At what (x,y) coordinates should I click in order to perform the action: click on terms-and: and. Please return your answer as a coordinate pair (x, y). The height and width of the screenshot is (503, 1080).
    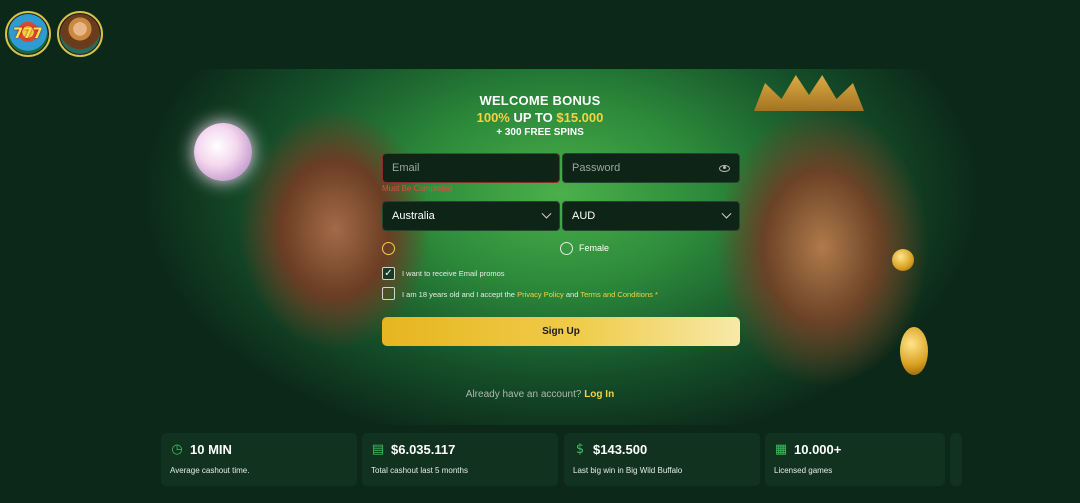
    Looking at the image, I should click on (572, 294).